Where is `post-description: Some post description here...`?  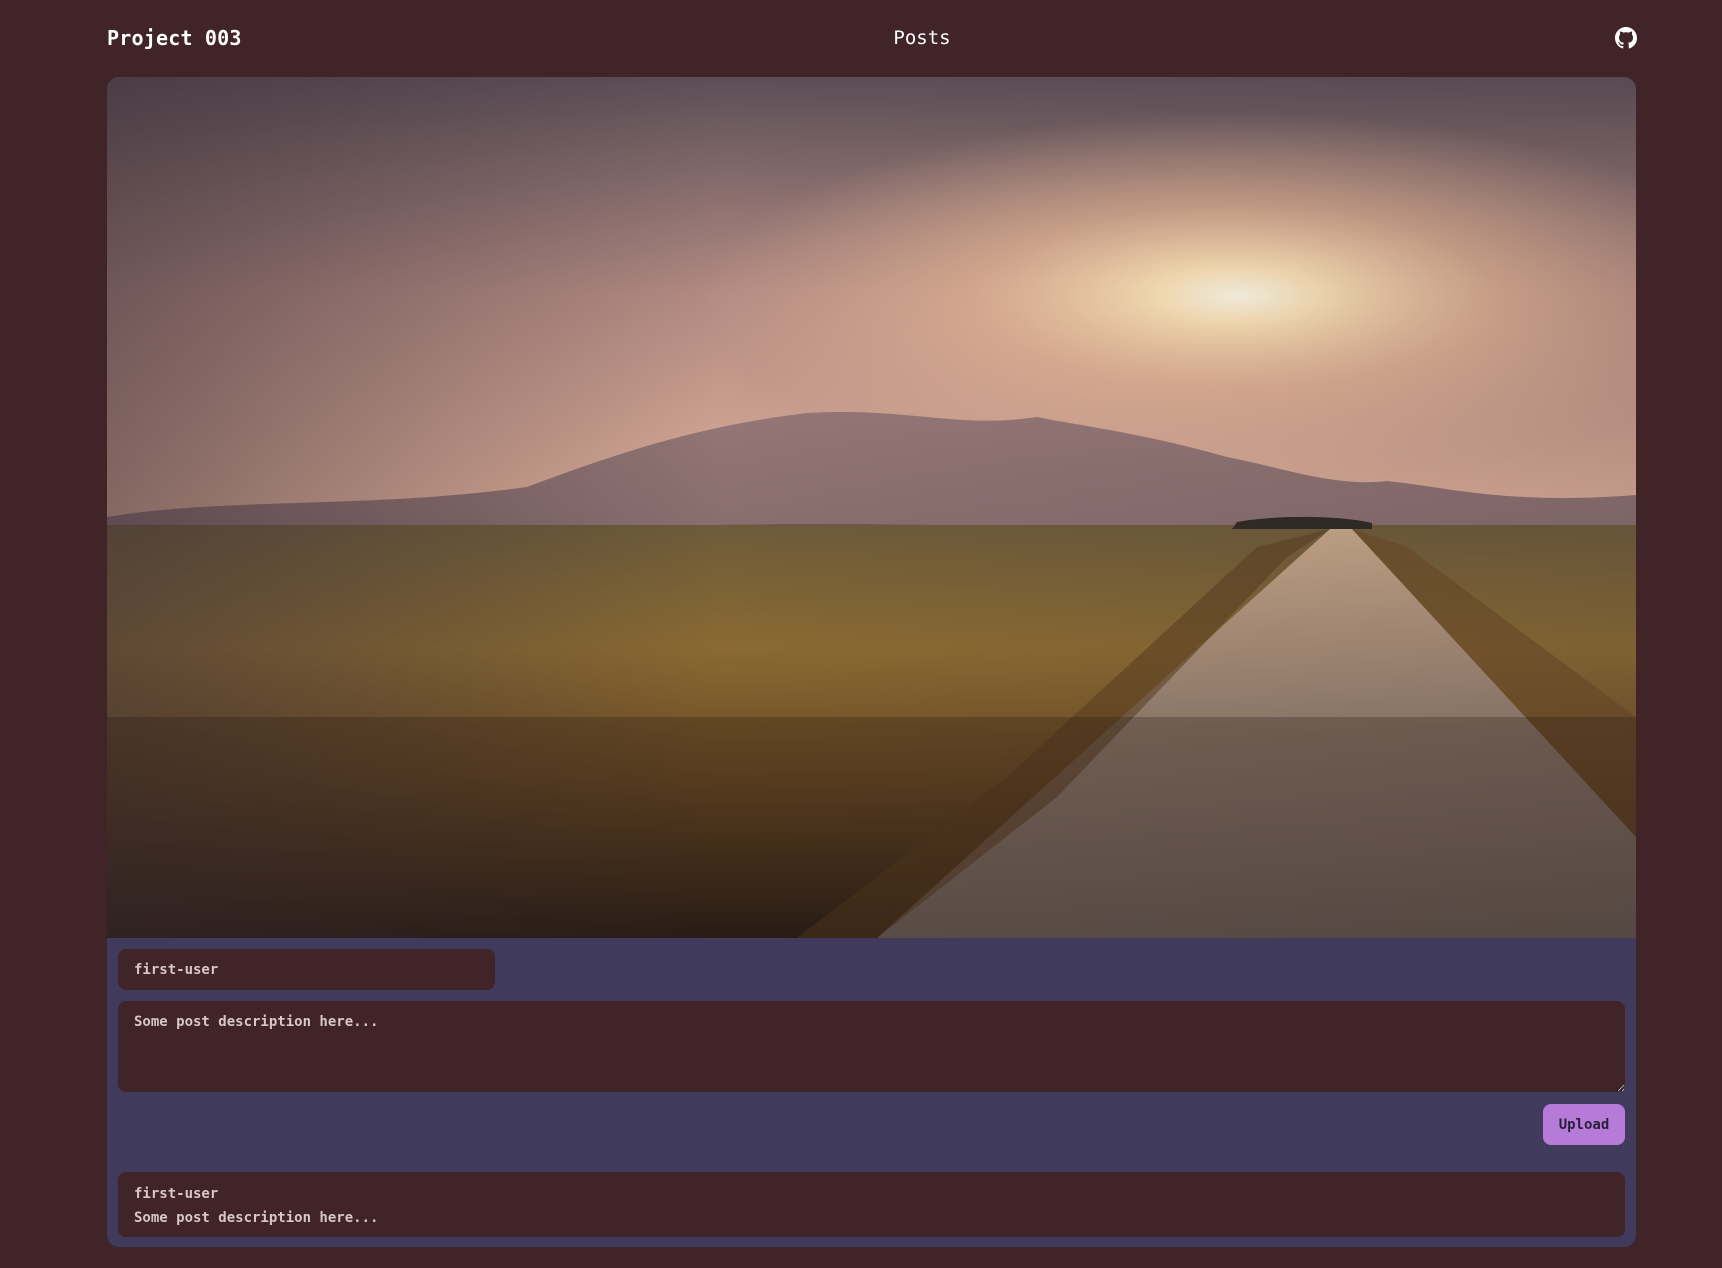
post-description: Some post description here... is located at coordinates (256, 1218).